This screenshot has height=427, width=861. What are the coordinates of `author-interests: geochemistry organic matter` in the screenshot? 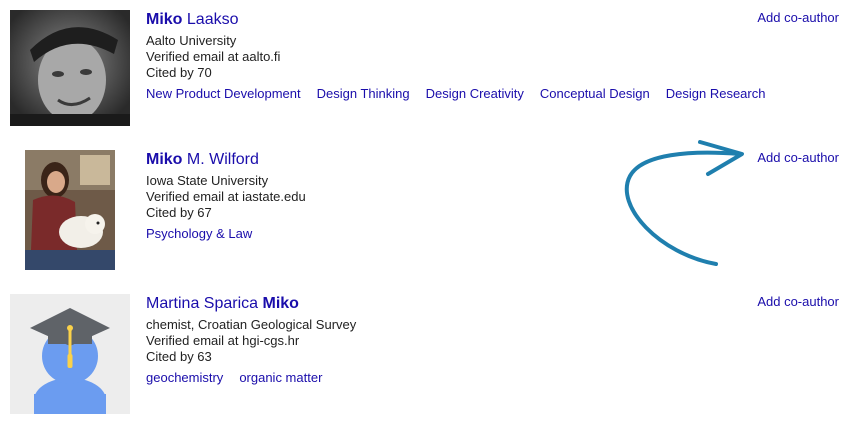 It's located at (251, 378).